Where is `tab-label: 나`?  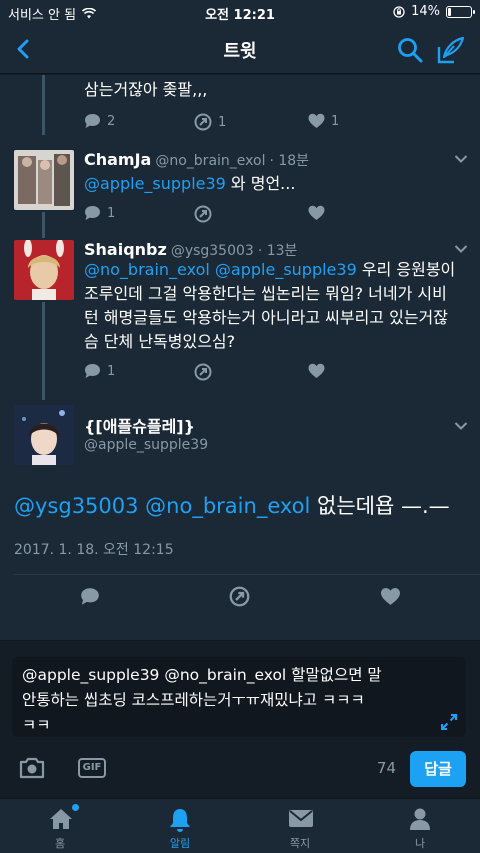 tab-label: 나 is located at coordinates (420, 843).